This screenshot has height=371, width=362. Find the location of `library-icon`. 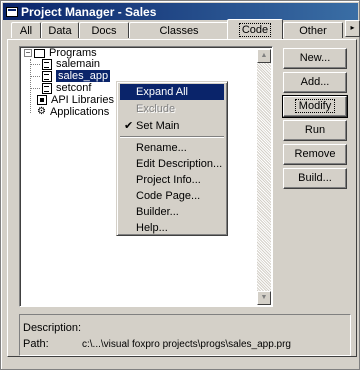

library-icon is located at coordinates (42, 100).